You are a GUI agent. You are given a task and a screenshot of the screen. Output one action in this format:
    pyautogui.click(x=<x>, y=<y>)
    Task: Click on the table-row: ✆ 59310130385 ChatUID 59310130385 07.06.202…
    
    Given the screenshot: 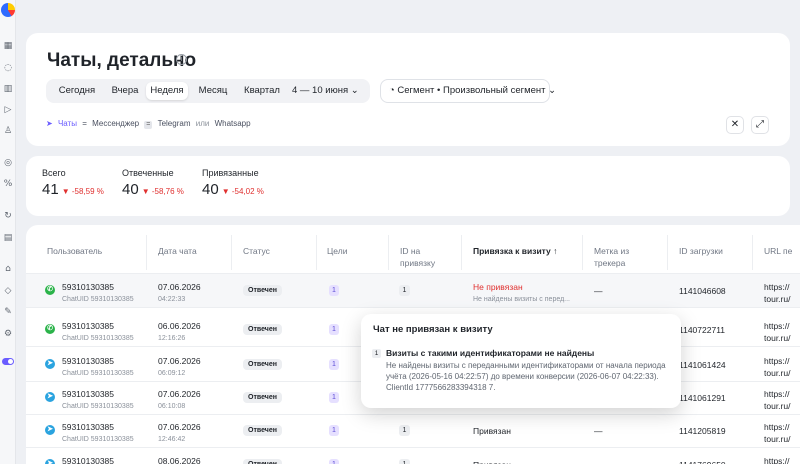 What is the action you would take?
    pyautogui.click(x=413, y=291)
    